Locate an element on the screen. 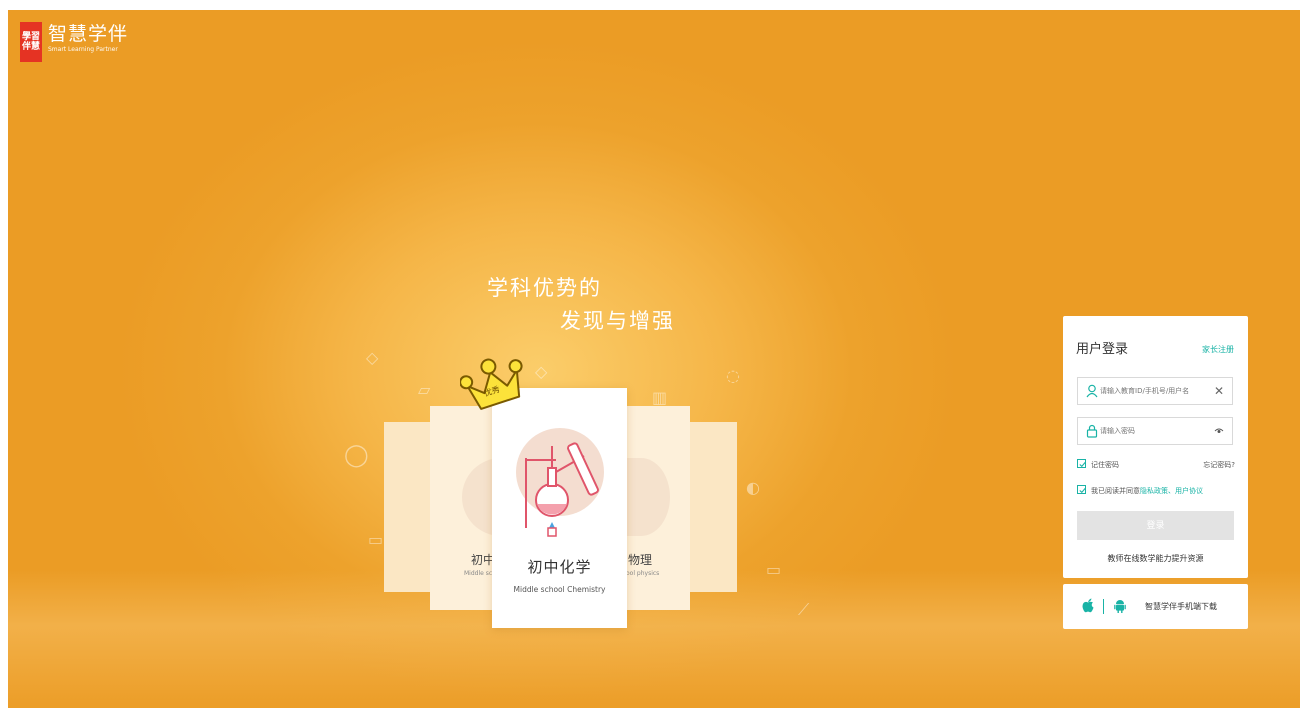  book-doodle-icon: ▱ is located at coordinates (424, 389).